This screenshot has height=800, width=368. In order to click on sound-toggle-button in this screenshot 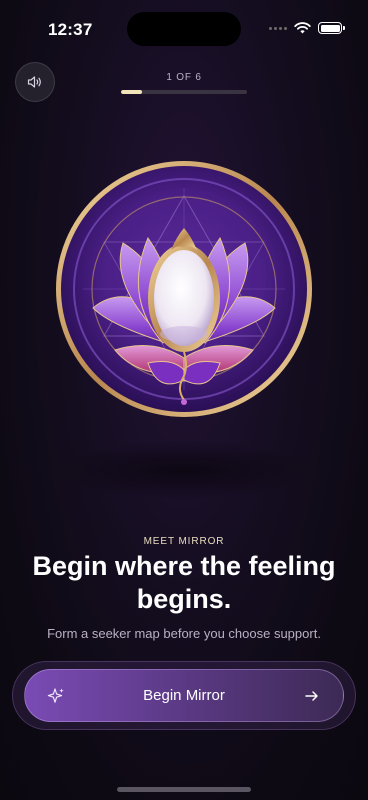, I will do `click(35, 82)`.